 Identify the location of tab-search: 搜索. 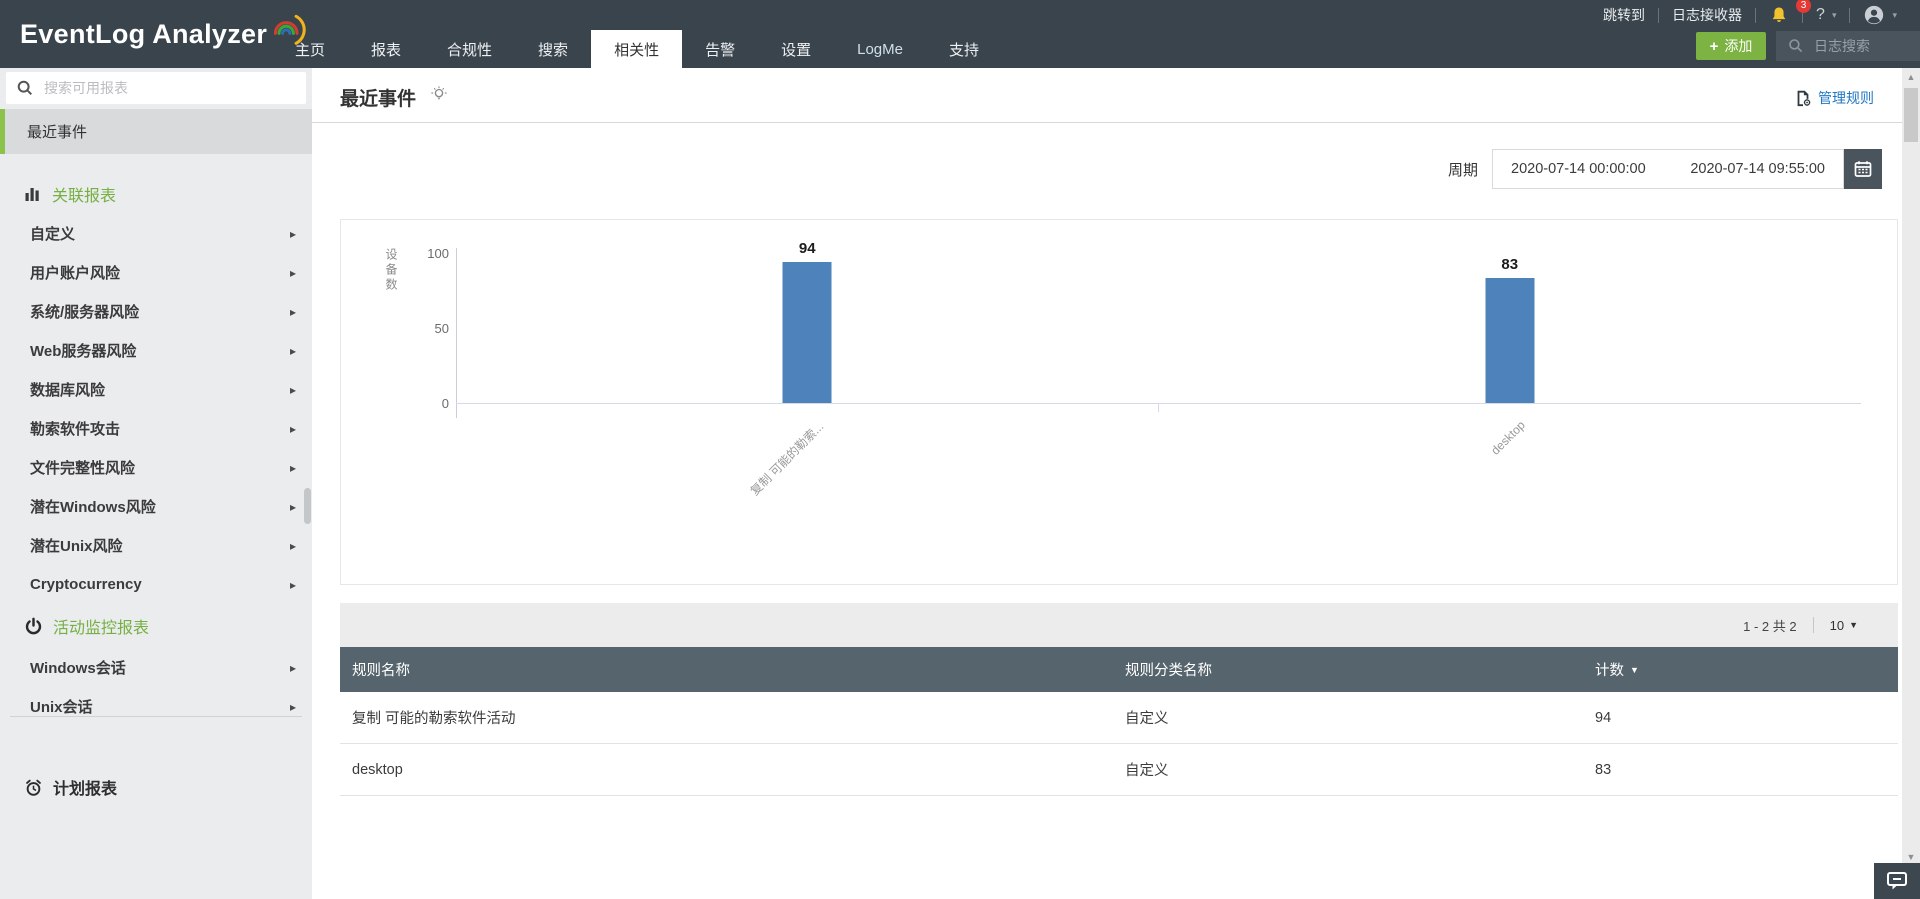
(553, 49).